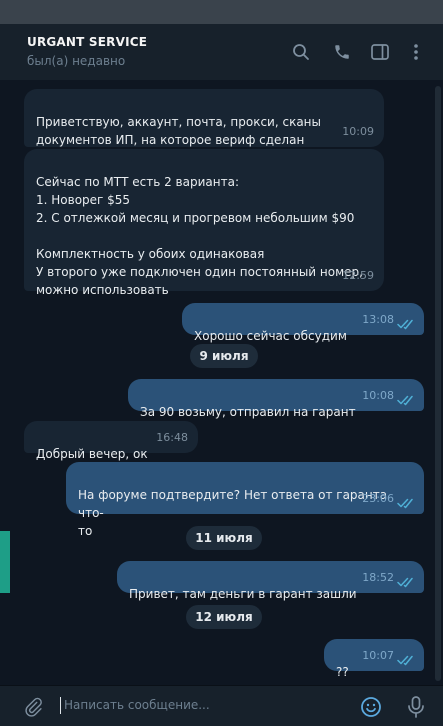 This screenshot has width=443, height=726. What do you see at coordinates (378, 577) in the screenshot?
I see `message-time: 18:52` at bounding box center [378, 577].